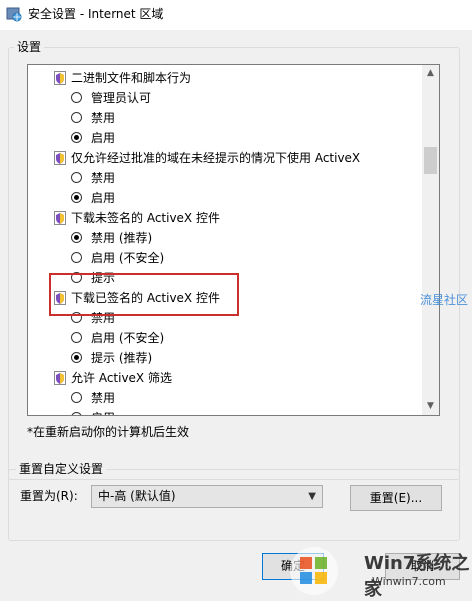 Image resolution: width=472 pixels, height=601 pixels. Describe the element at coordinates (61, 469) in the screenshot. I see `reset-group-label: 重置自定义设置` at that location.